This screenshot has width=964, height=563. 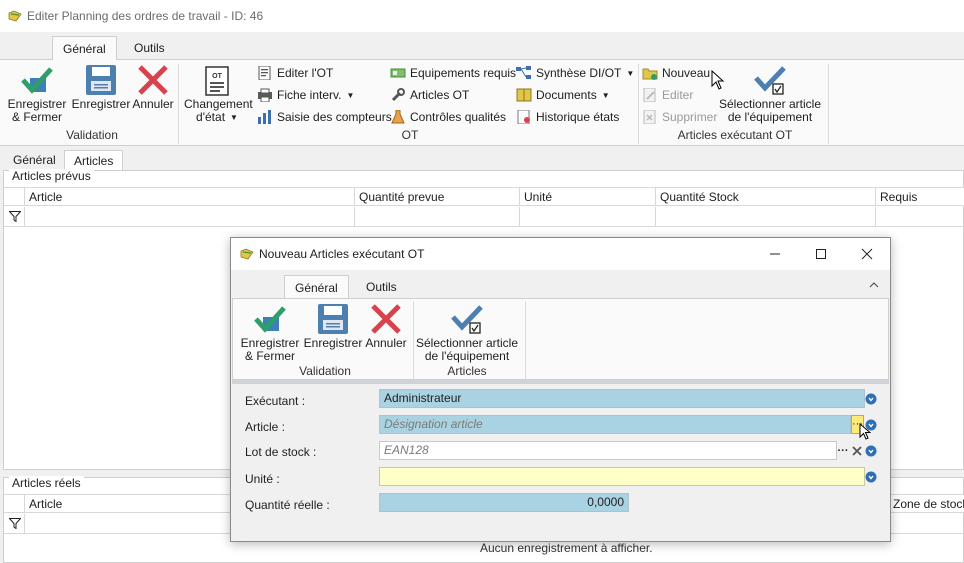 I want to click on book-icon, so click(x=524, y=95).